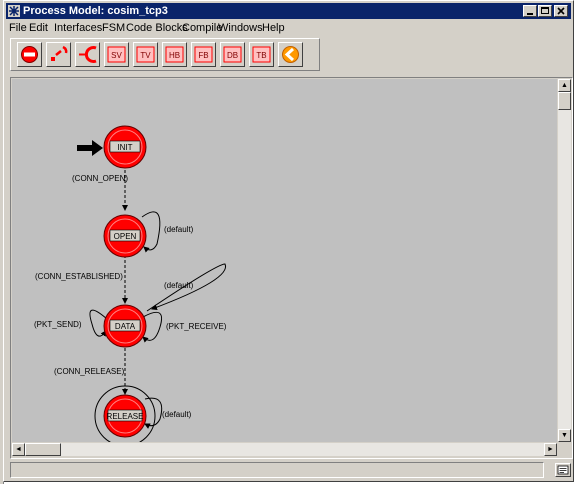 This screenshot has width=577, height=484. I want to click on minimize-icon, so click(530, 14).